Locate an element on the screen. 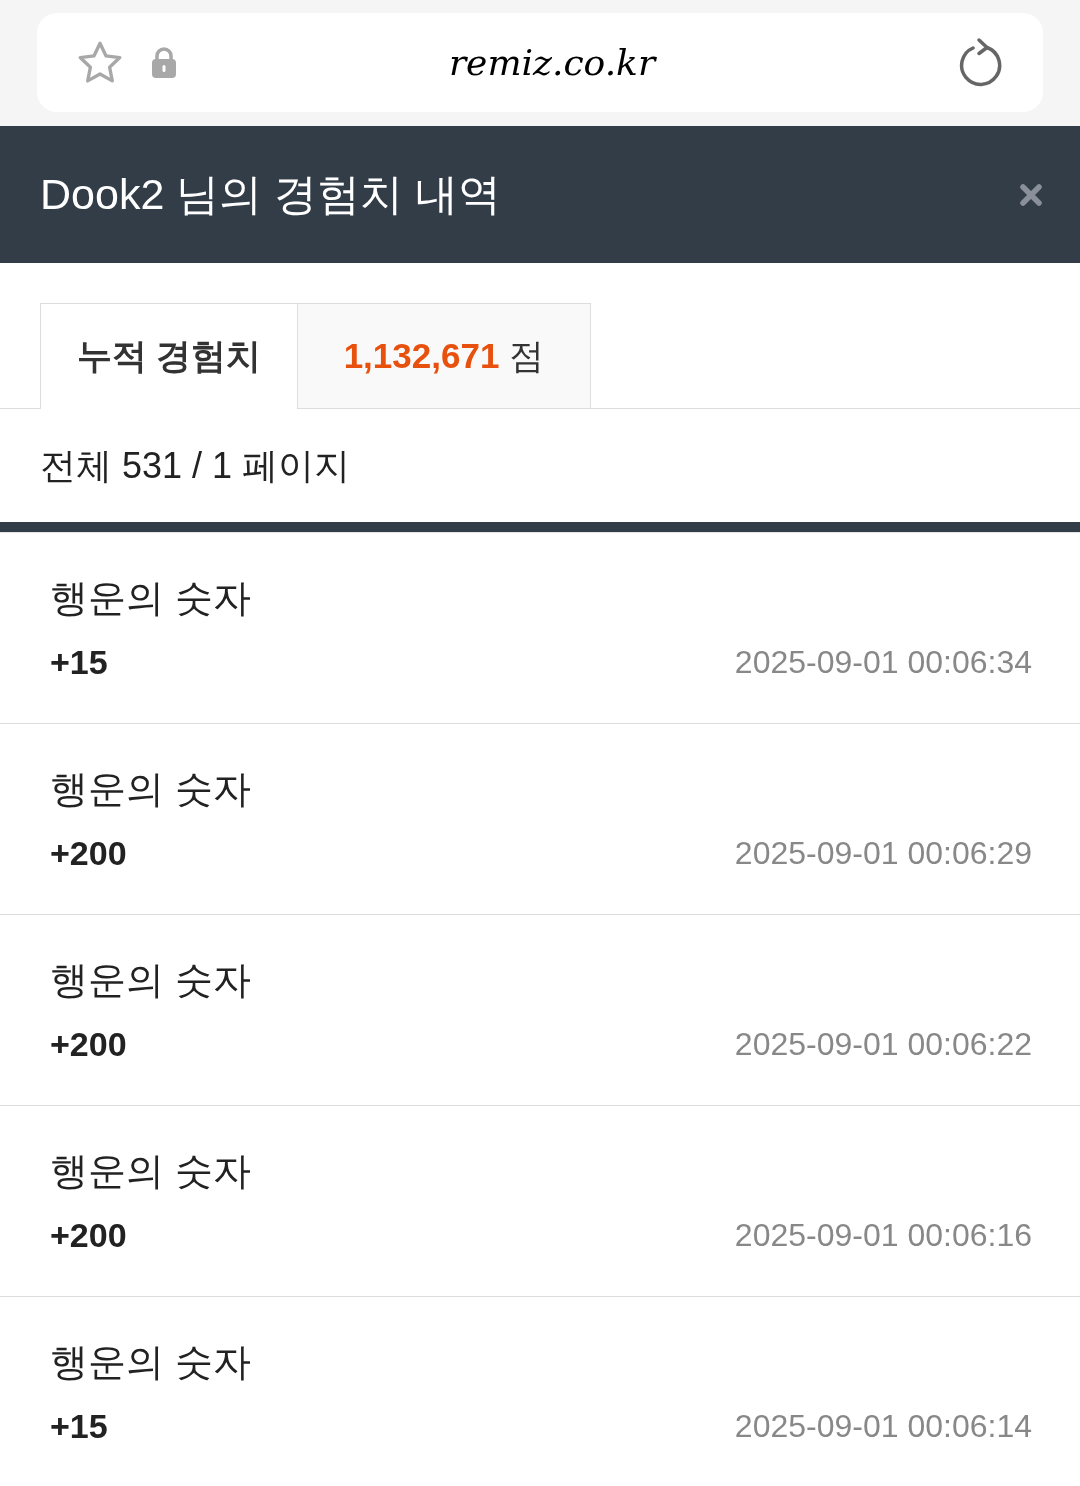  address-bar: remiz.co.kr is located at coordinates (540, 62).